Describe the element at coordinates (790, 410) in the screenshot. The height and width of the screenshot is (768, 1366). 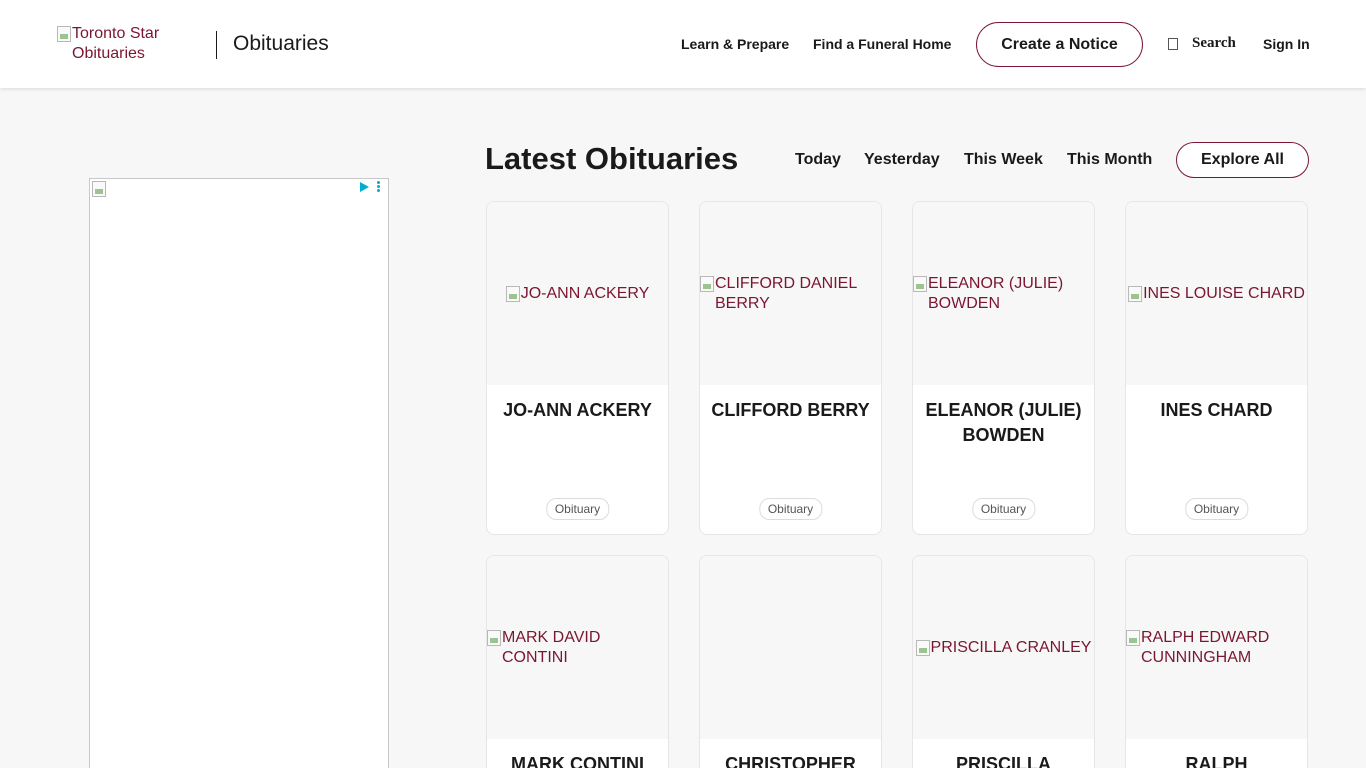
I see `card-name: CLIFFORD BERRY` at that location.